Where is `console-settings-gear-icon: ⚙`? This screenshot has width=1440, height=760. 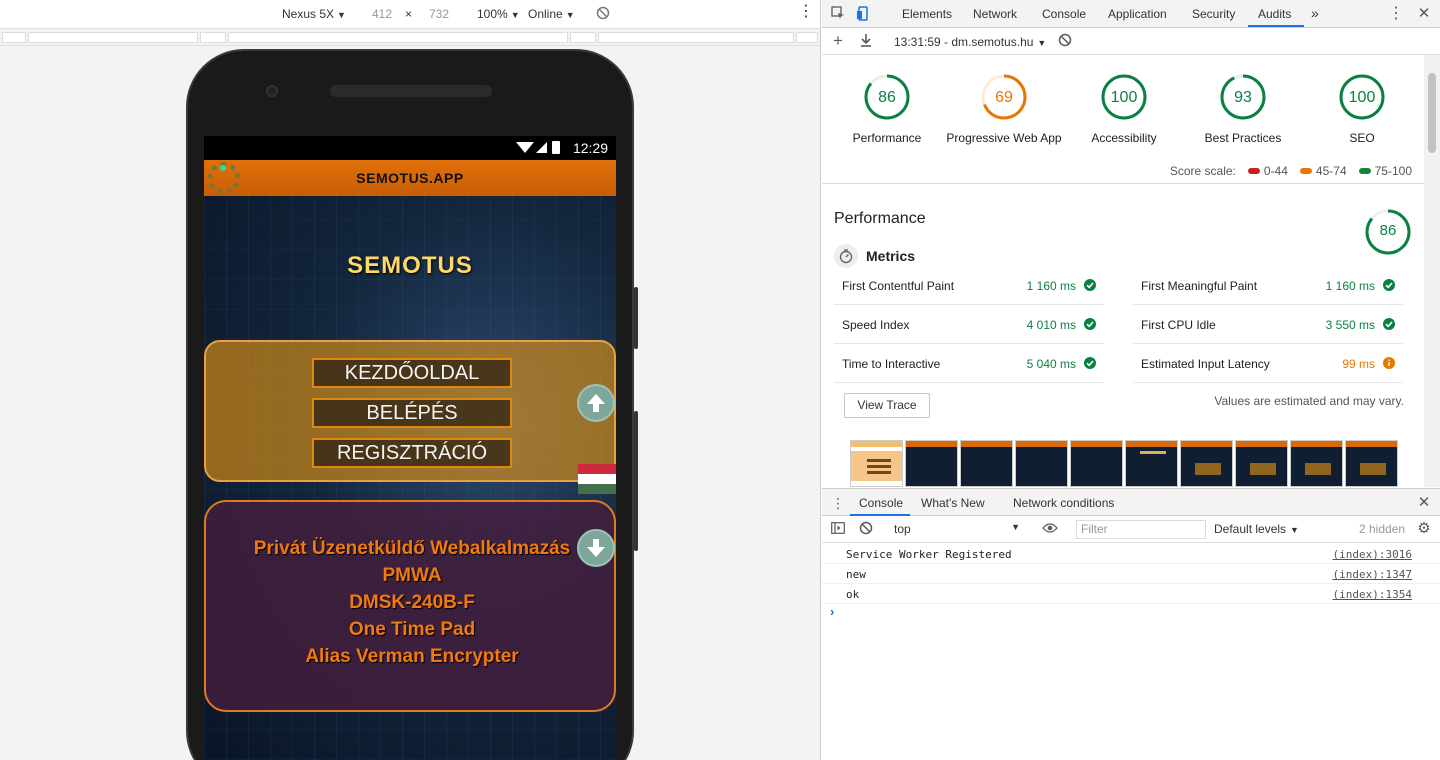 console-settings-gear-icon: ⚙ is located at coordinates (1424, 529).